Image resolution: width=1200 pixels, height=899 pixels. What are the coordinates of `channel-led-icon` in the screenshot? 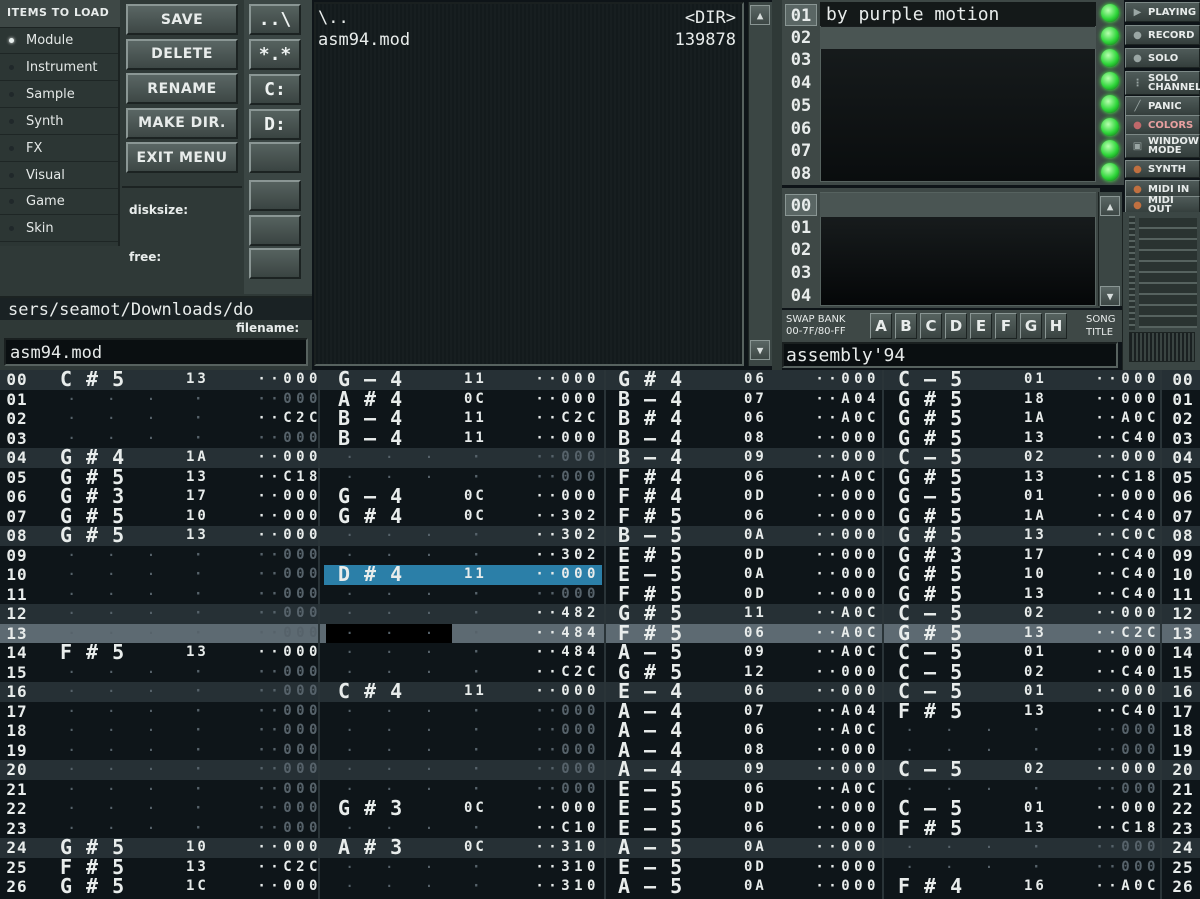 It's located at (1110, 81).